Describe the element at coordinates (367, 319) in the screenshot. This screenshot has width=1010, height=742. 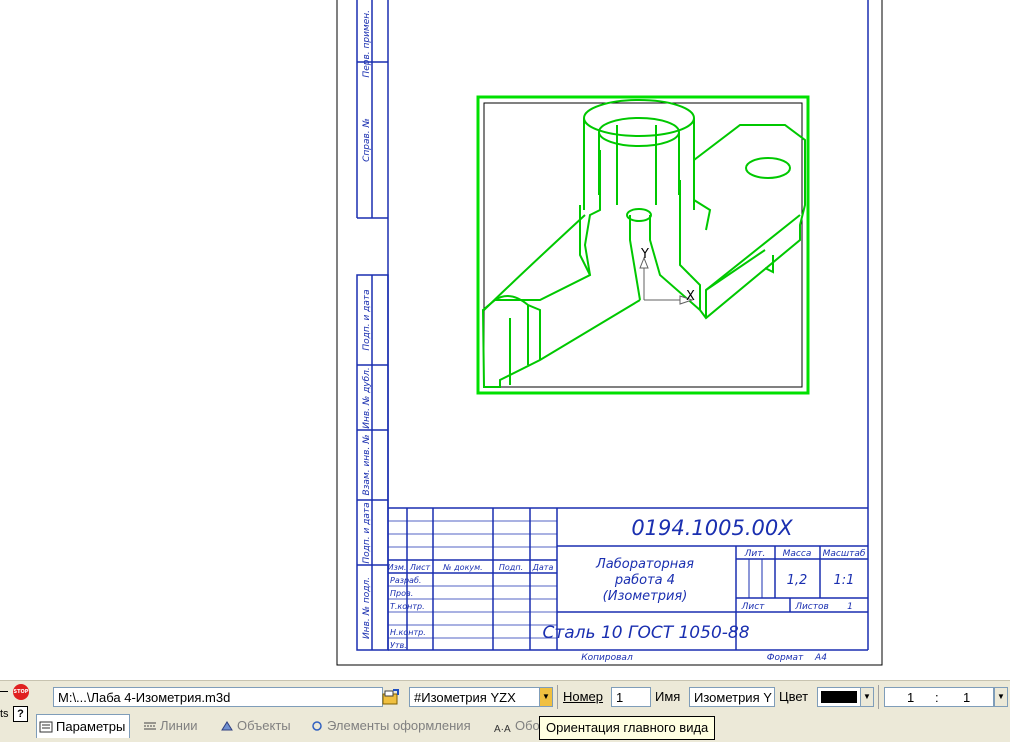
I see `side-label-sign-date-1: Подп. и дата` at that location.